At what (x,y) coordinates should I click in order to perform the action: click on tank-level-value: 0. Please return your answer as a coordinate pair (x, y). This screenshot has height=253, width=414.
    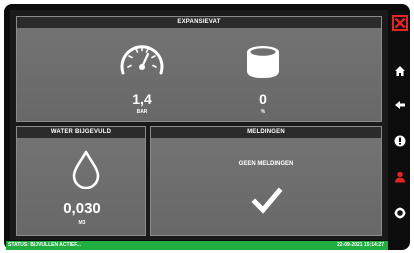
    Looking at the image, I should click on (263, 99).